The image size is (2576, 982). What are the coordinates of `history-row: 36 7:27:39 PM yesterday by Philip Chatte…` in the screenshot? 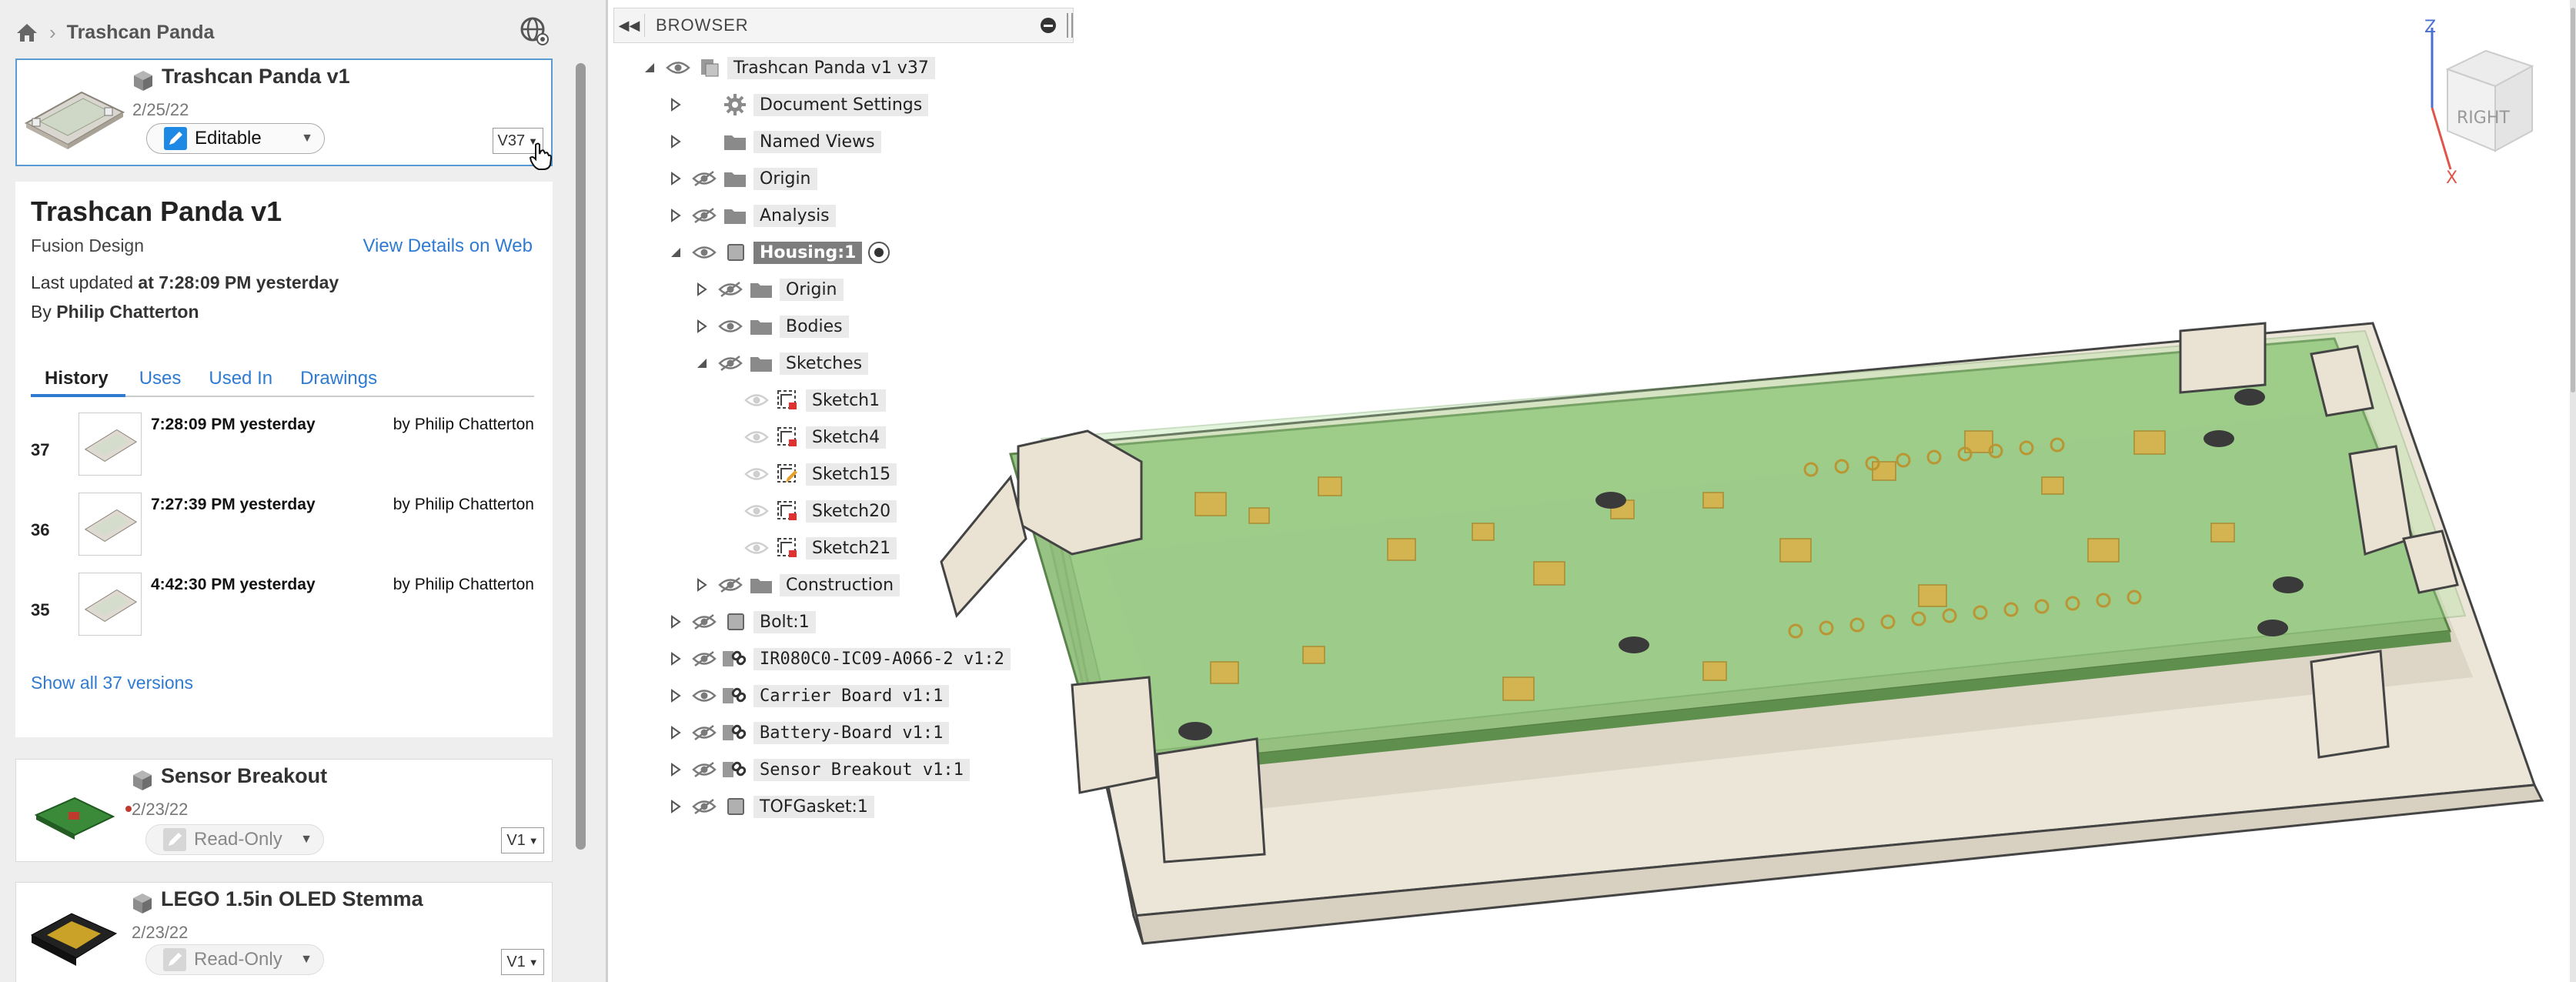 It's located at (282, 528).